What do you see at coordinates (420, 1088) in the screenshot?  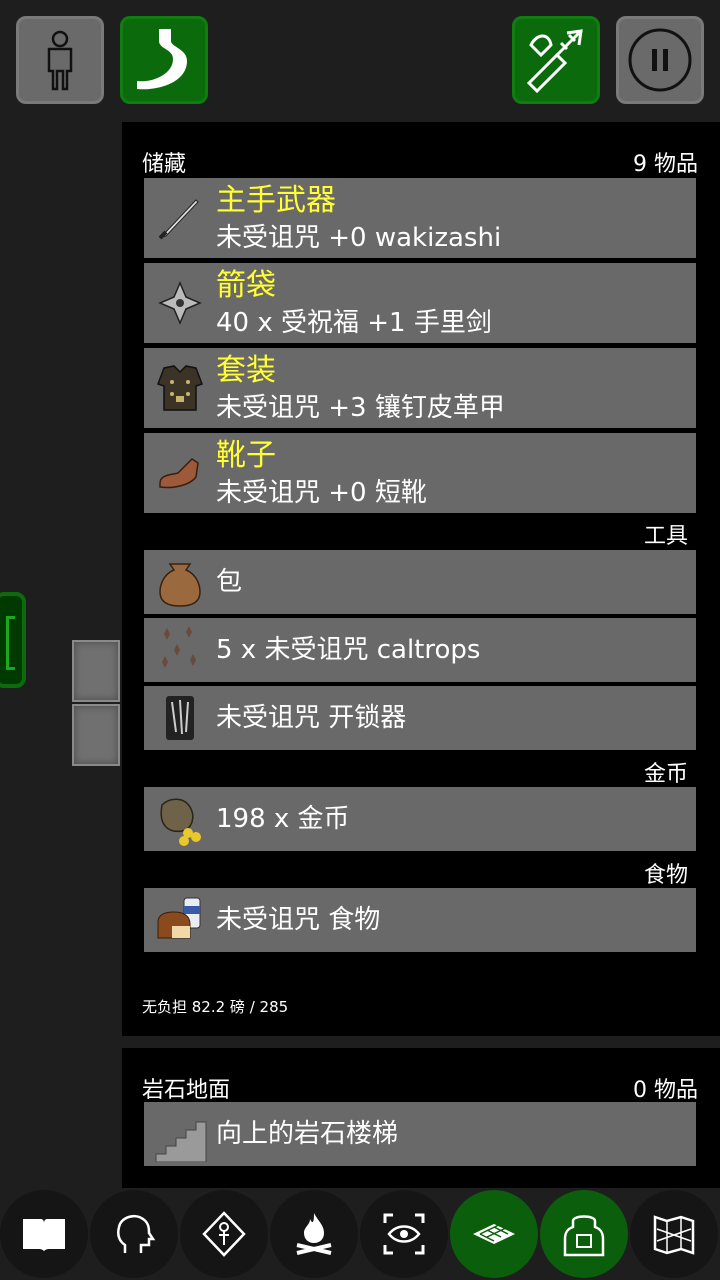 I see `floor-header: 岩石地面 0 物品` at bounding box center [420, 1088].